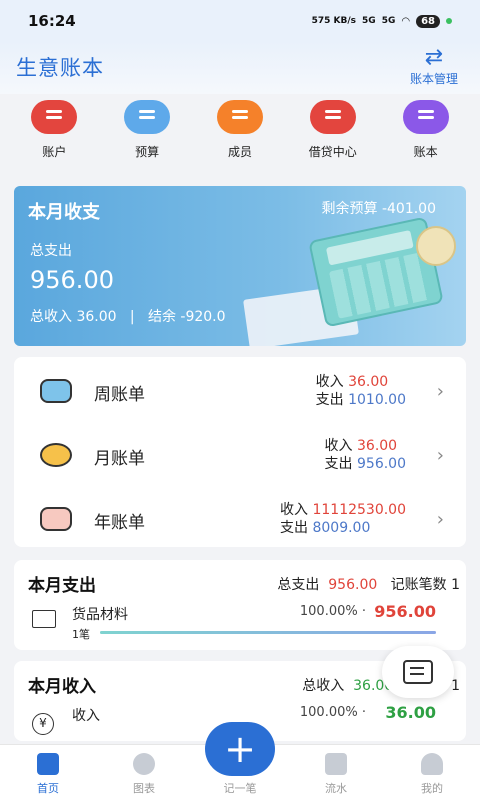 The height and width of the screenshot is (800, 480). What do you see at coordinates (147, 152) in the screenshot?
I see `quick-label: 预算` at bounding box center [147, 152].